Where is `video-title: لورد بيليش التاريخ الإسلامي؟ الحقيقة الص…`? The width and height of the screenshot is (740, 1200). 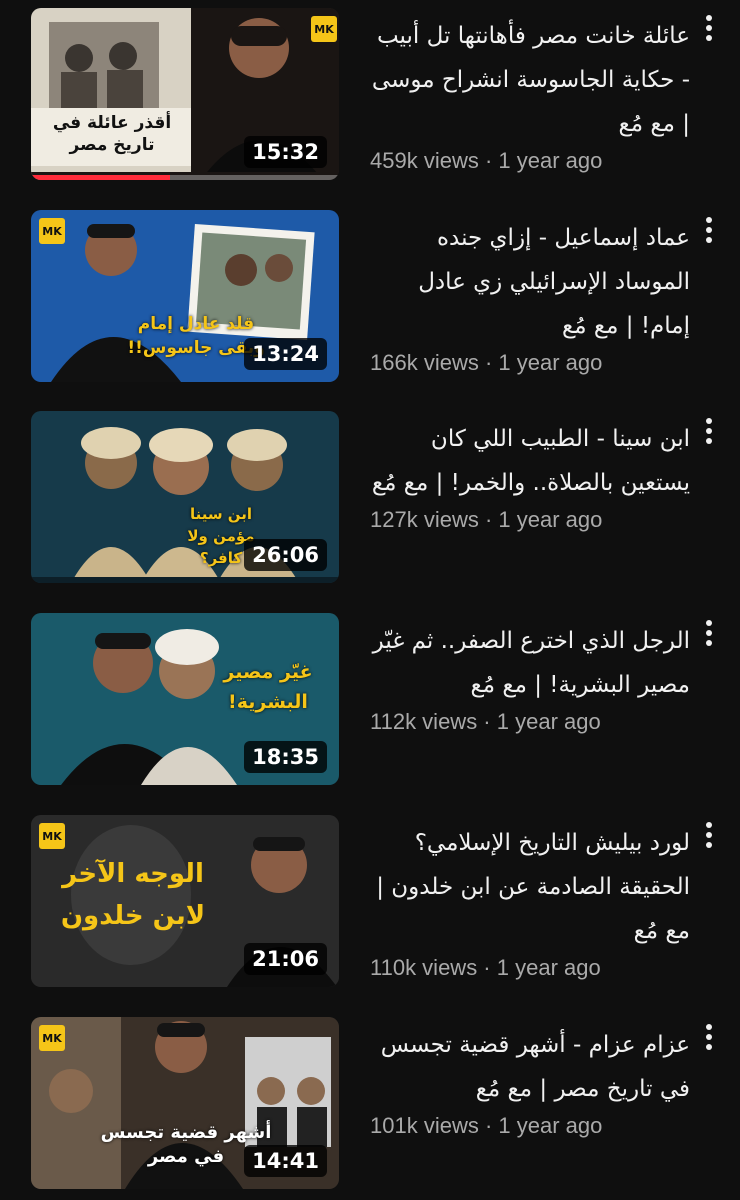
video-title: لورد بيليش التاريخ الإسلامي؟ الحقيقة الص… is located at coordinates (530, 887).